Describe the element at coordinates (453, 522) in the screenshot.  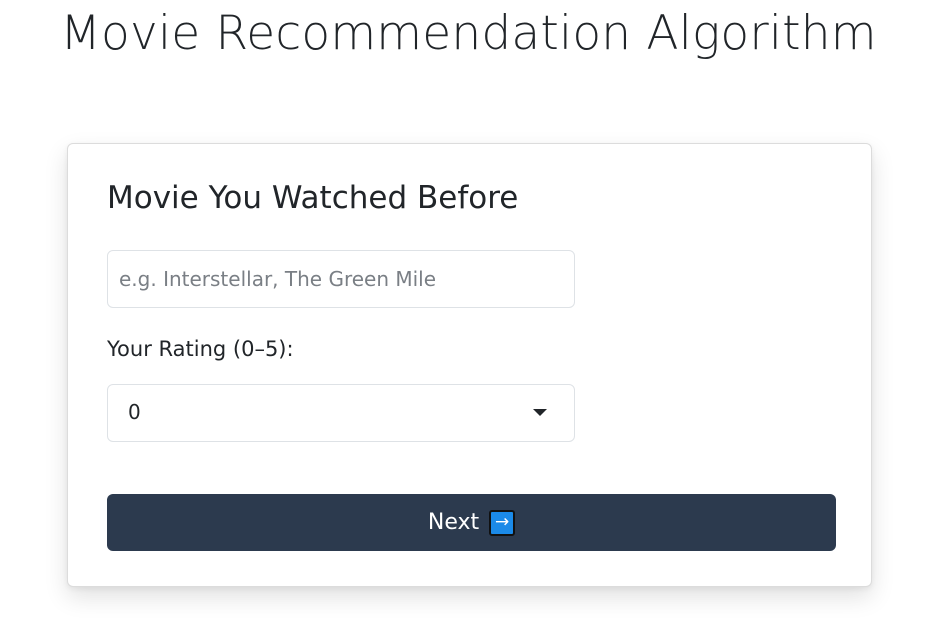
I see `next-button-label: Next` at that location.